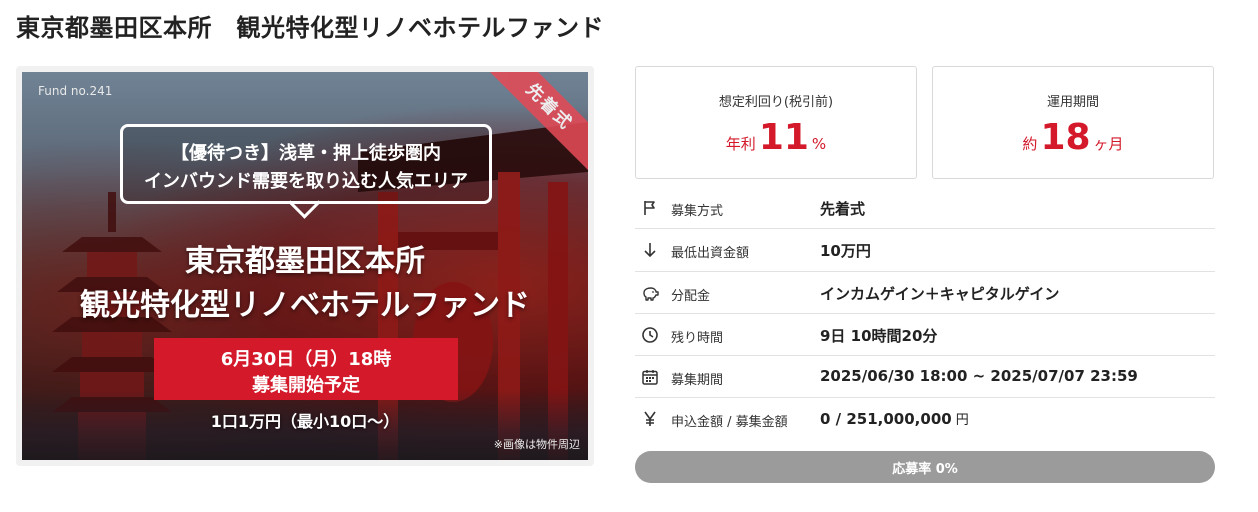 The width and height of the screenshot is (1258, 512). I want to click on info-value: 2025/06/30 18:00 ~ 2025/07/07 23:59, so click(979, 376).